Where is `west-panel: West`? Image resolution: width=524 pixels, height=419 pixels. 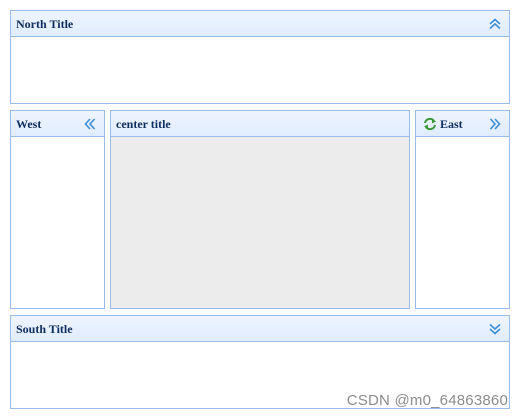
west-panel: West is located at coordinates (57, 209).